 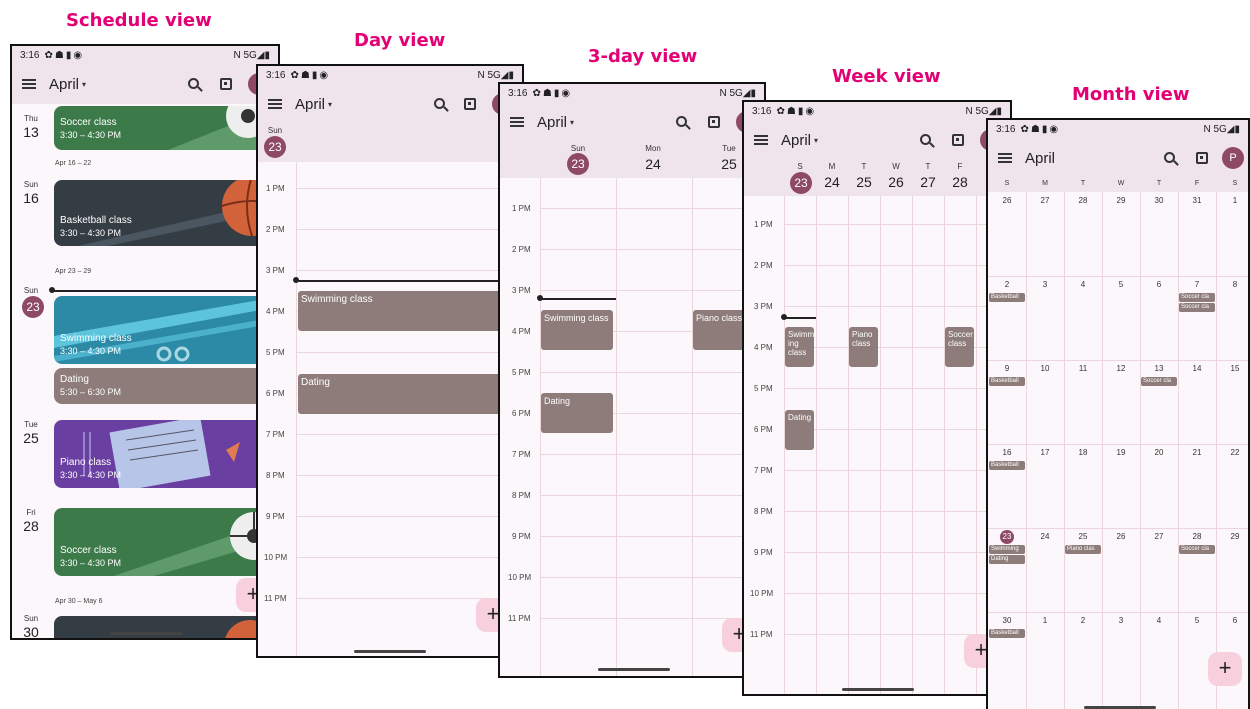 What do you see at coordinates (1232, 284) in the screenshot?
I see `month-day-number: 8` at bounding box center [1232, 284].